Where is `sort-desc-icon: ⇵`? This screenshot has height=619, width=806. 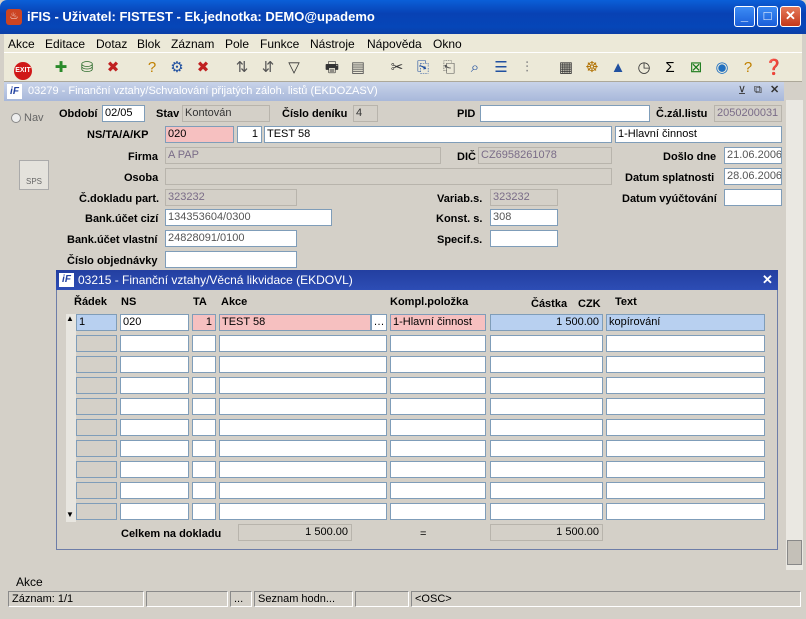
sort-desc-icon: ⇵ is located at coordinates (268, 68).